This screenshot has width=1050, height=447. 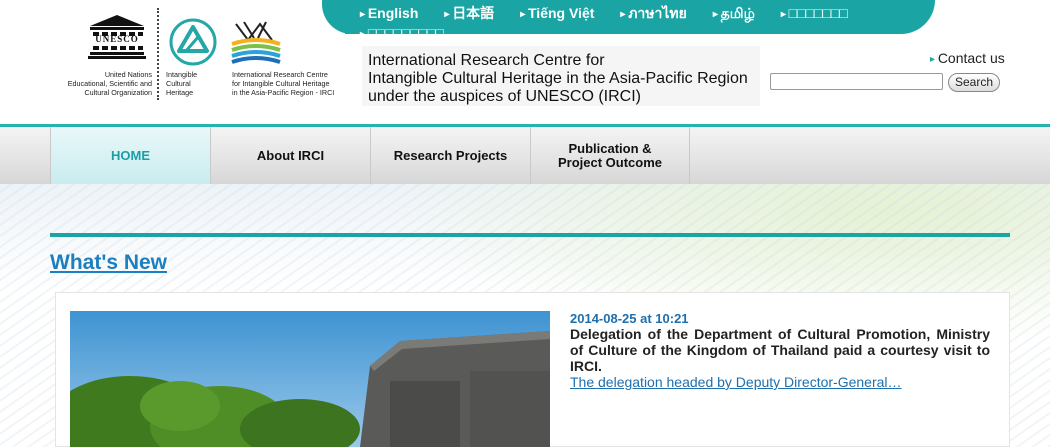 I want to click on lang-english: English, so click(x=389, y=14).